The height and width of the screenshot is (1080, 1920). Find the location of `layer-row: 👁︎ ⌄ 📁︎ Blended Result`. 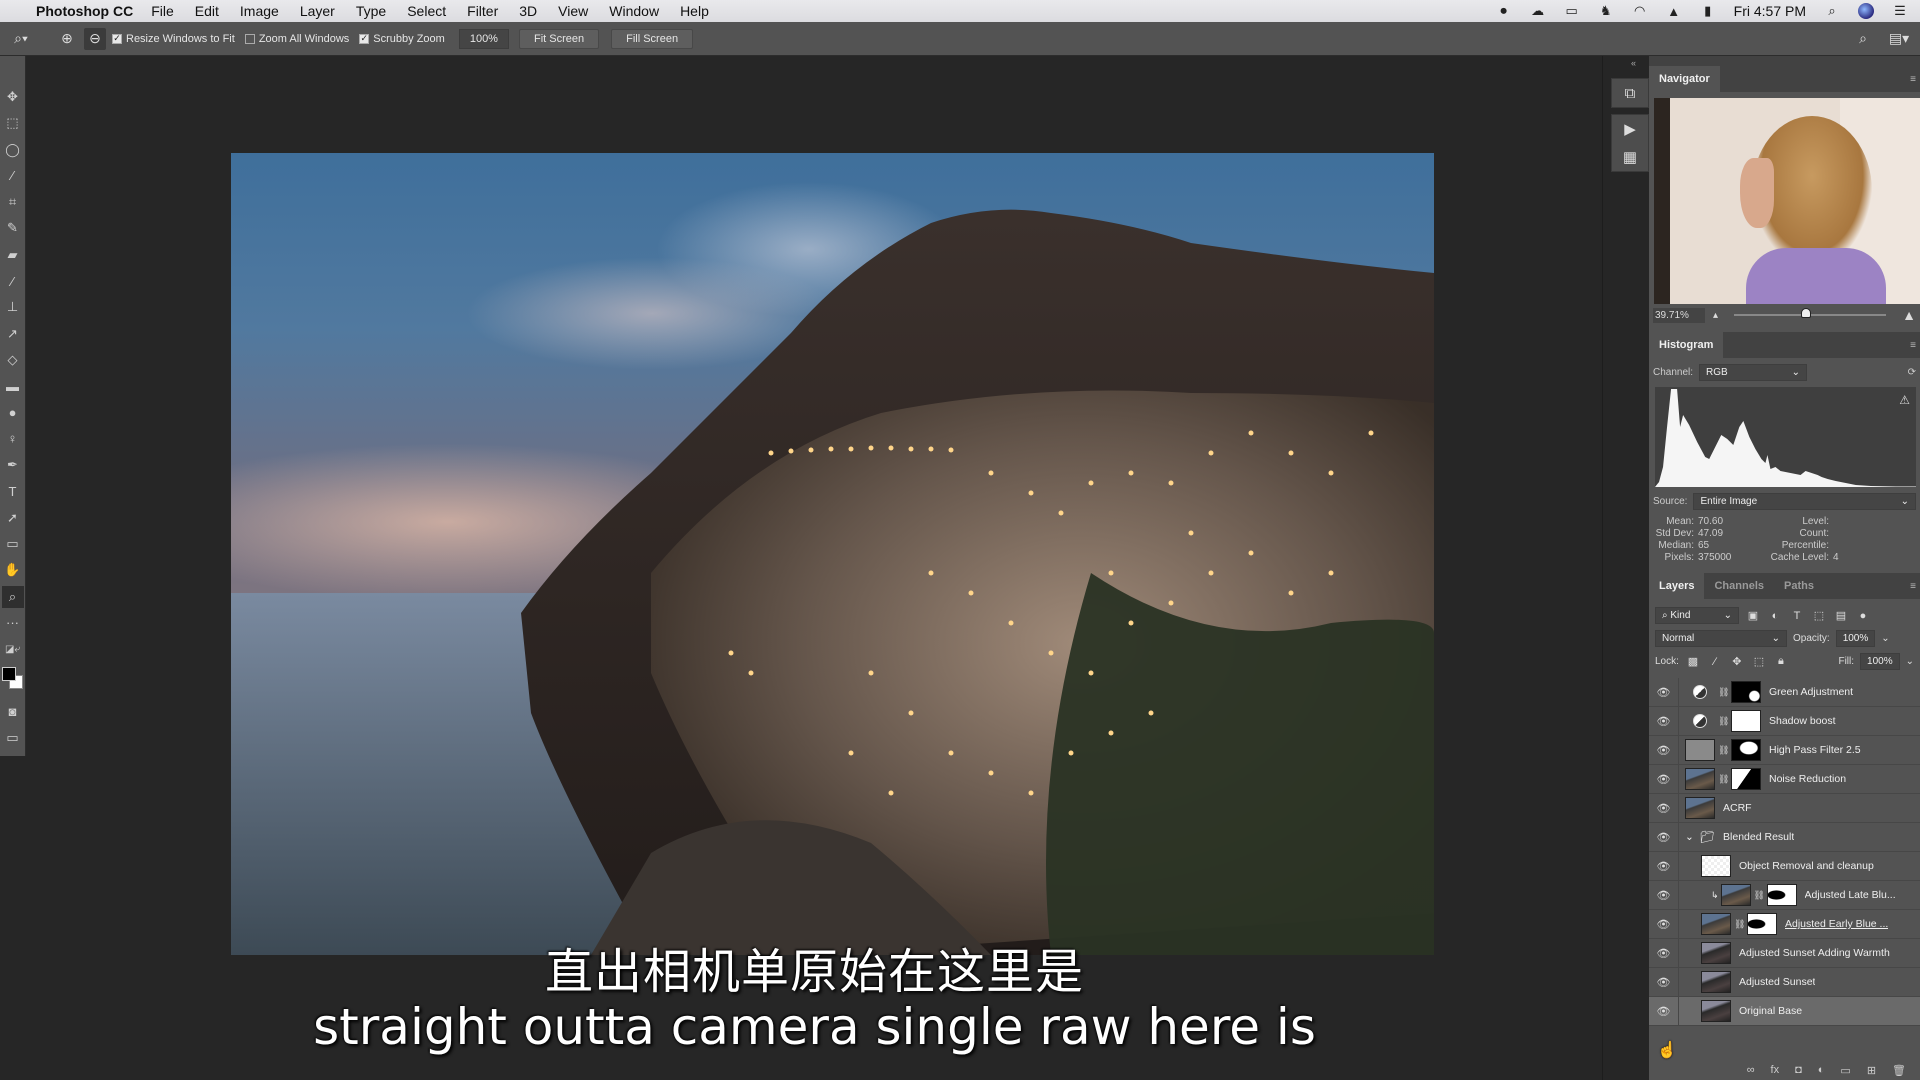

layer-row: 👁︎ ⌄ 📁︎ Blended Result is located at coordinates (1784, 837).